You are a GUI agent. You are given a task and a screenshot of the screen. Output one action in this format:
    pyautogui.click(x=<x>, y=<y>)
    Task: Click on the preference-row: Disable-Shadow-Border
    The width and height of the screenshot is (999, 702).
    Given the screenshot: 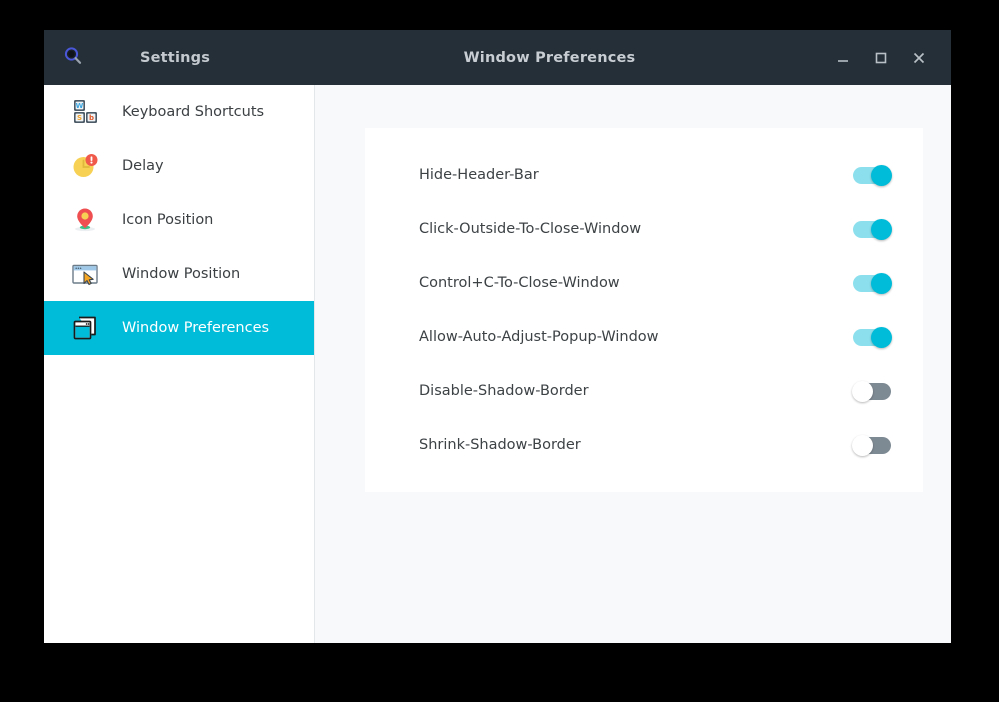 What is the action you would take?
    pyautogui.click(x=644, y=391)
    